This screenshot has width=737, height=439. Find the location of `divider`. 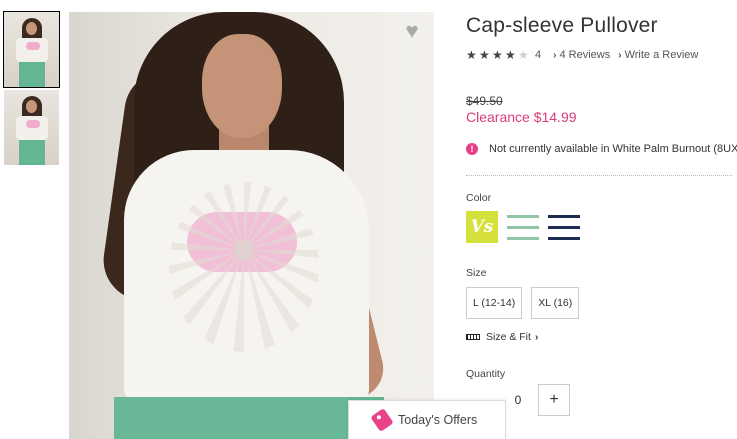

divider is located at coordinates (599, 175).